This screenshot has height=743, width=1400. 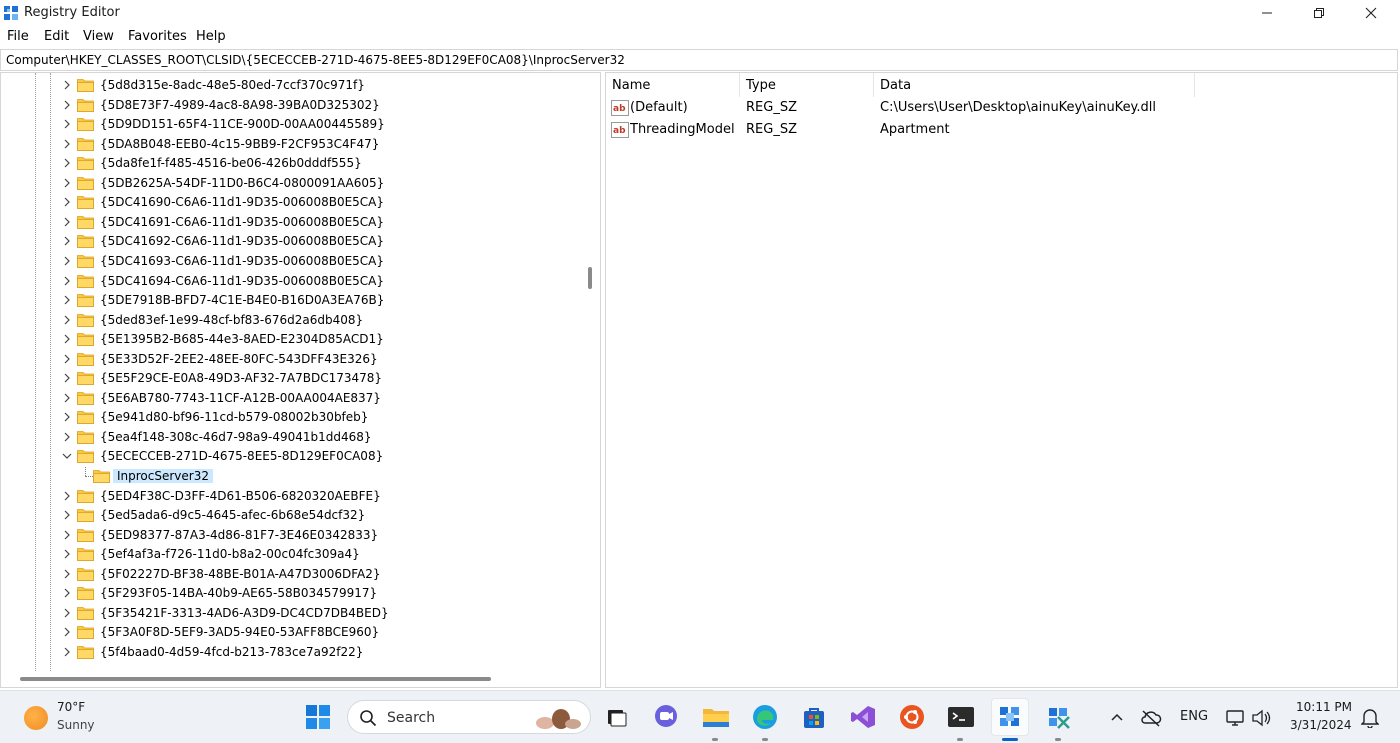 I want to click on vertical-scrollbar, so click(x=590, y=372).